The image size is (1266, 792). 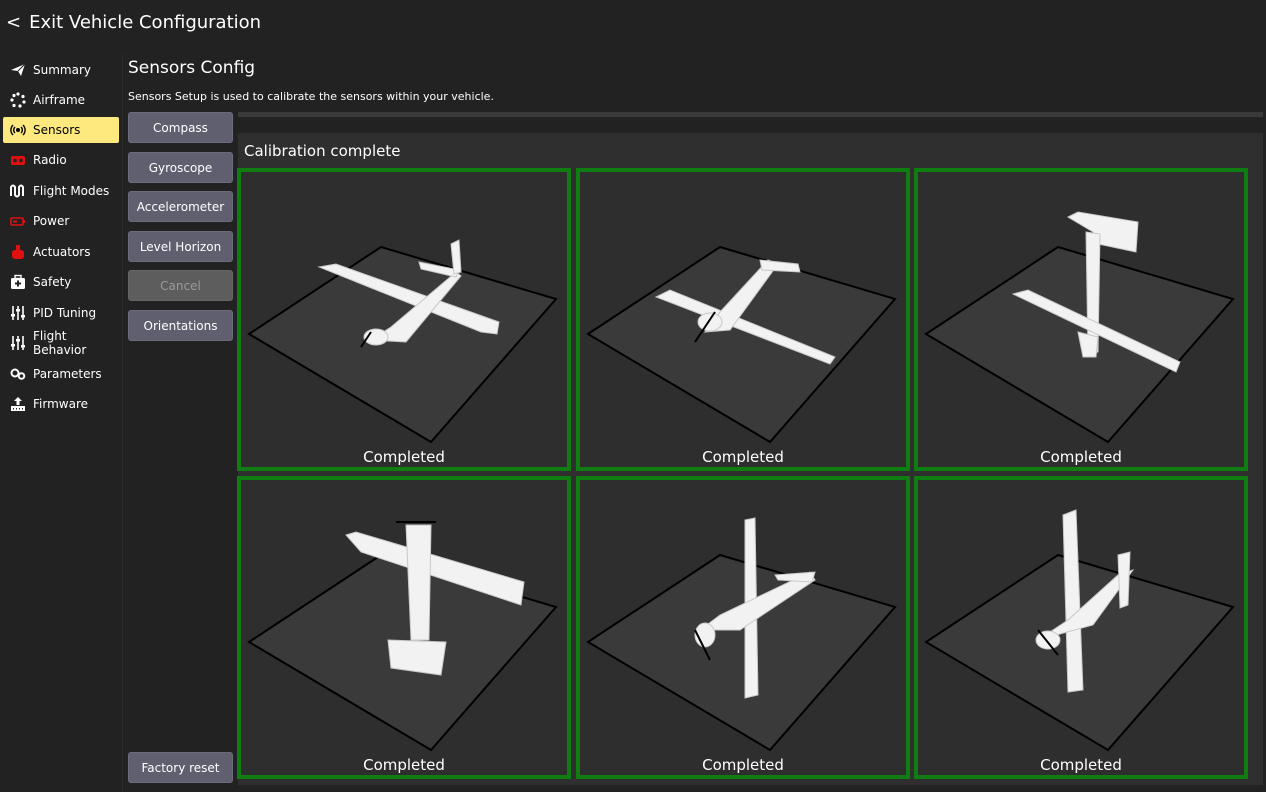 What do you see at coordinates (14, 22) in the screenshot?
I see `chevron-left-icon: <` at bounding box center [14, 22].